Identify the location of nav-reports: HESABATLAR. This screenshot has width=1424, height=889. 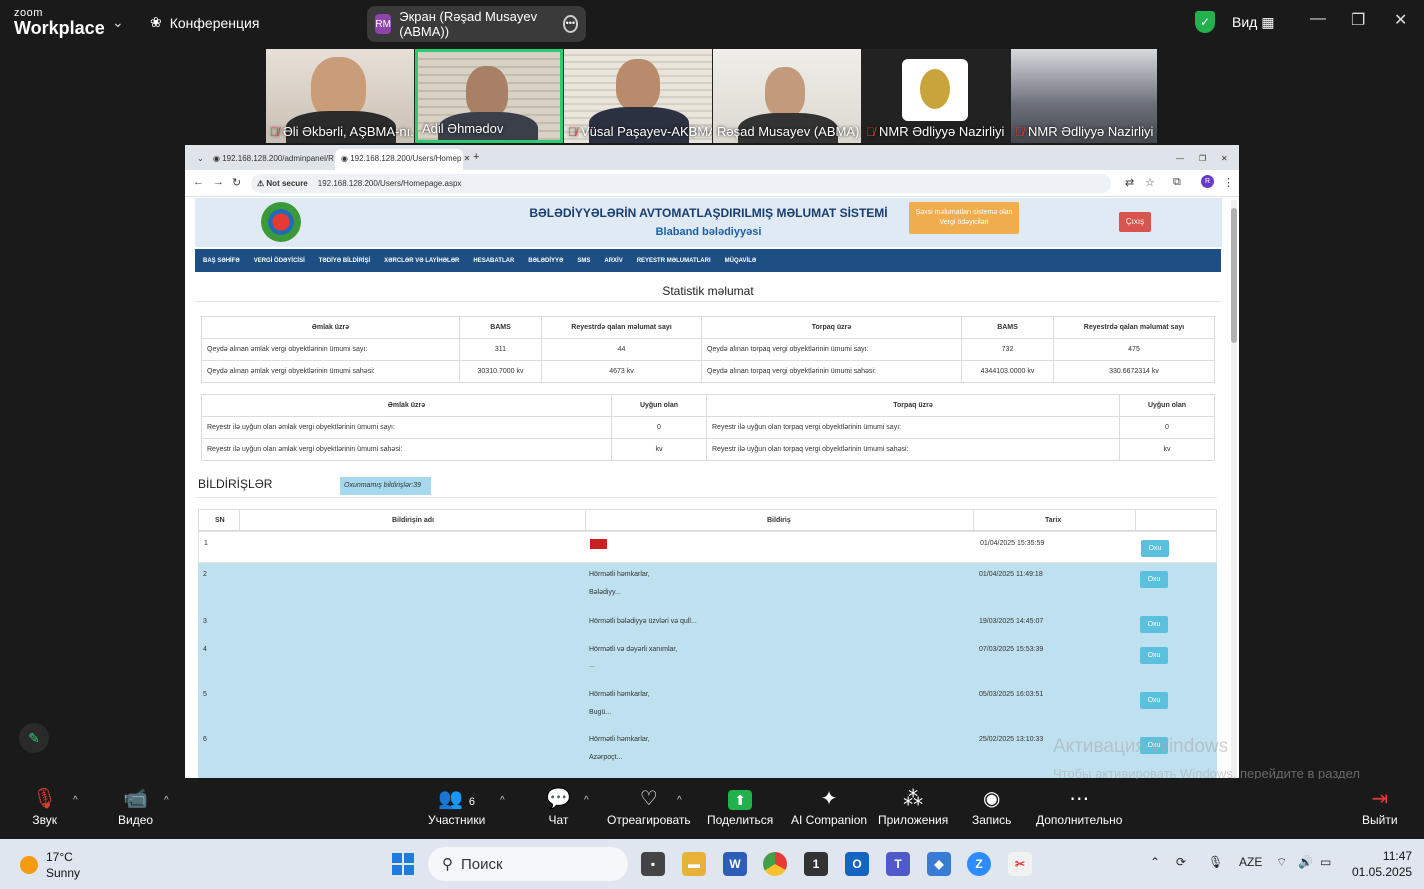
(493, 261).